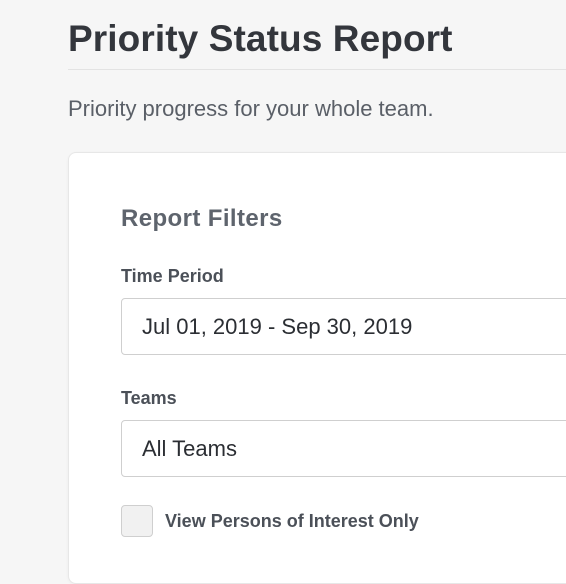  I want to click on page-title: Priority Status Report, so click(260, 38).